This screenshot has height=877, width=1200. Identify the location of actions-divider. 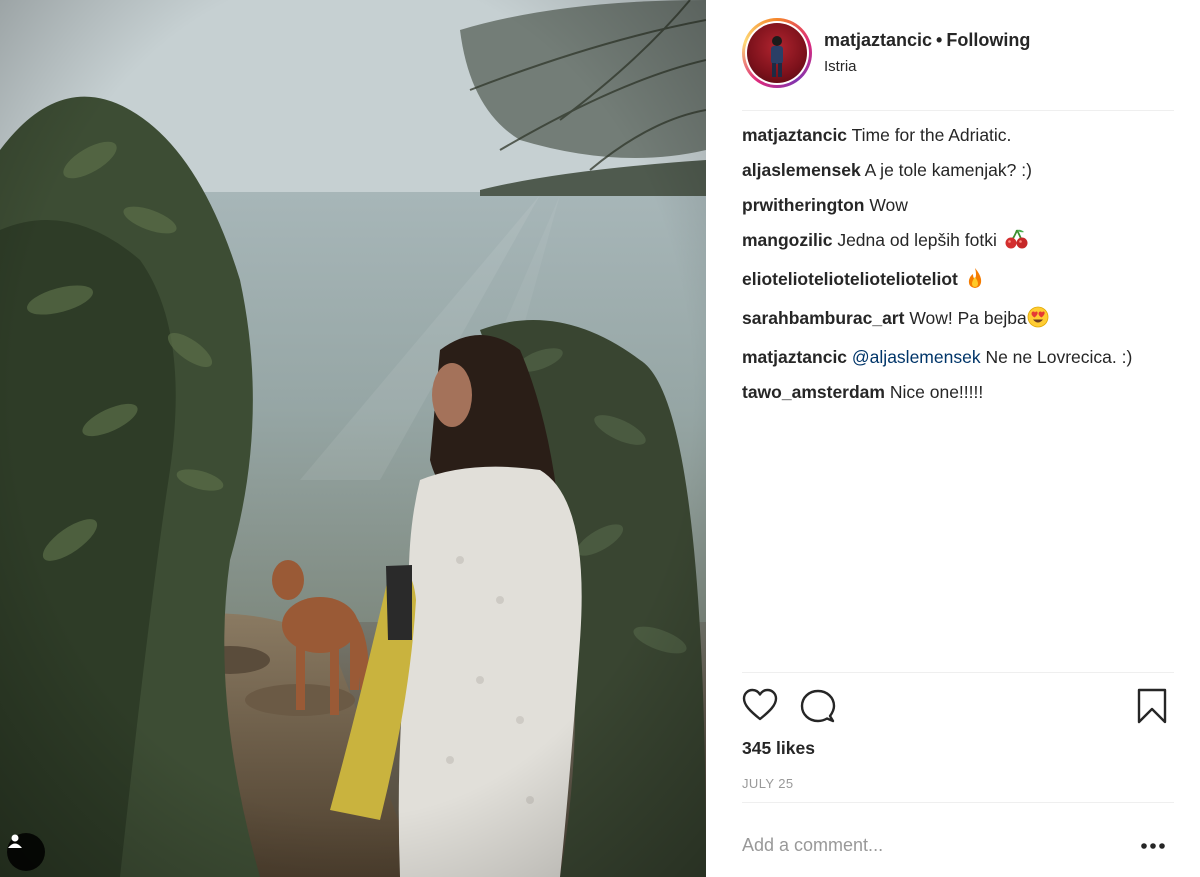
(958, 672).